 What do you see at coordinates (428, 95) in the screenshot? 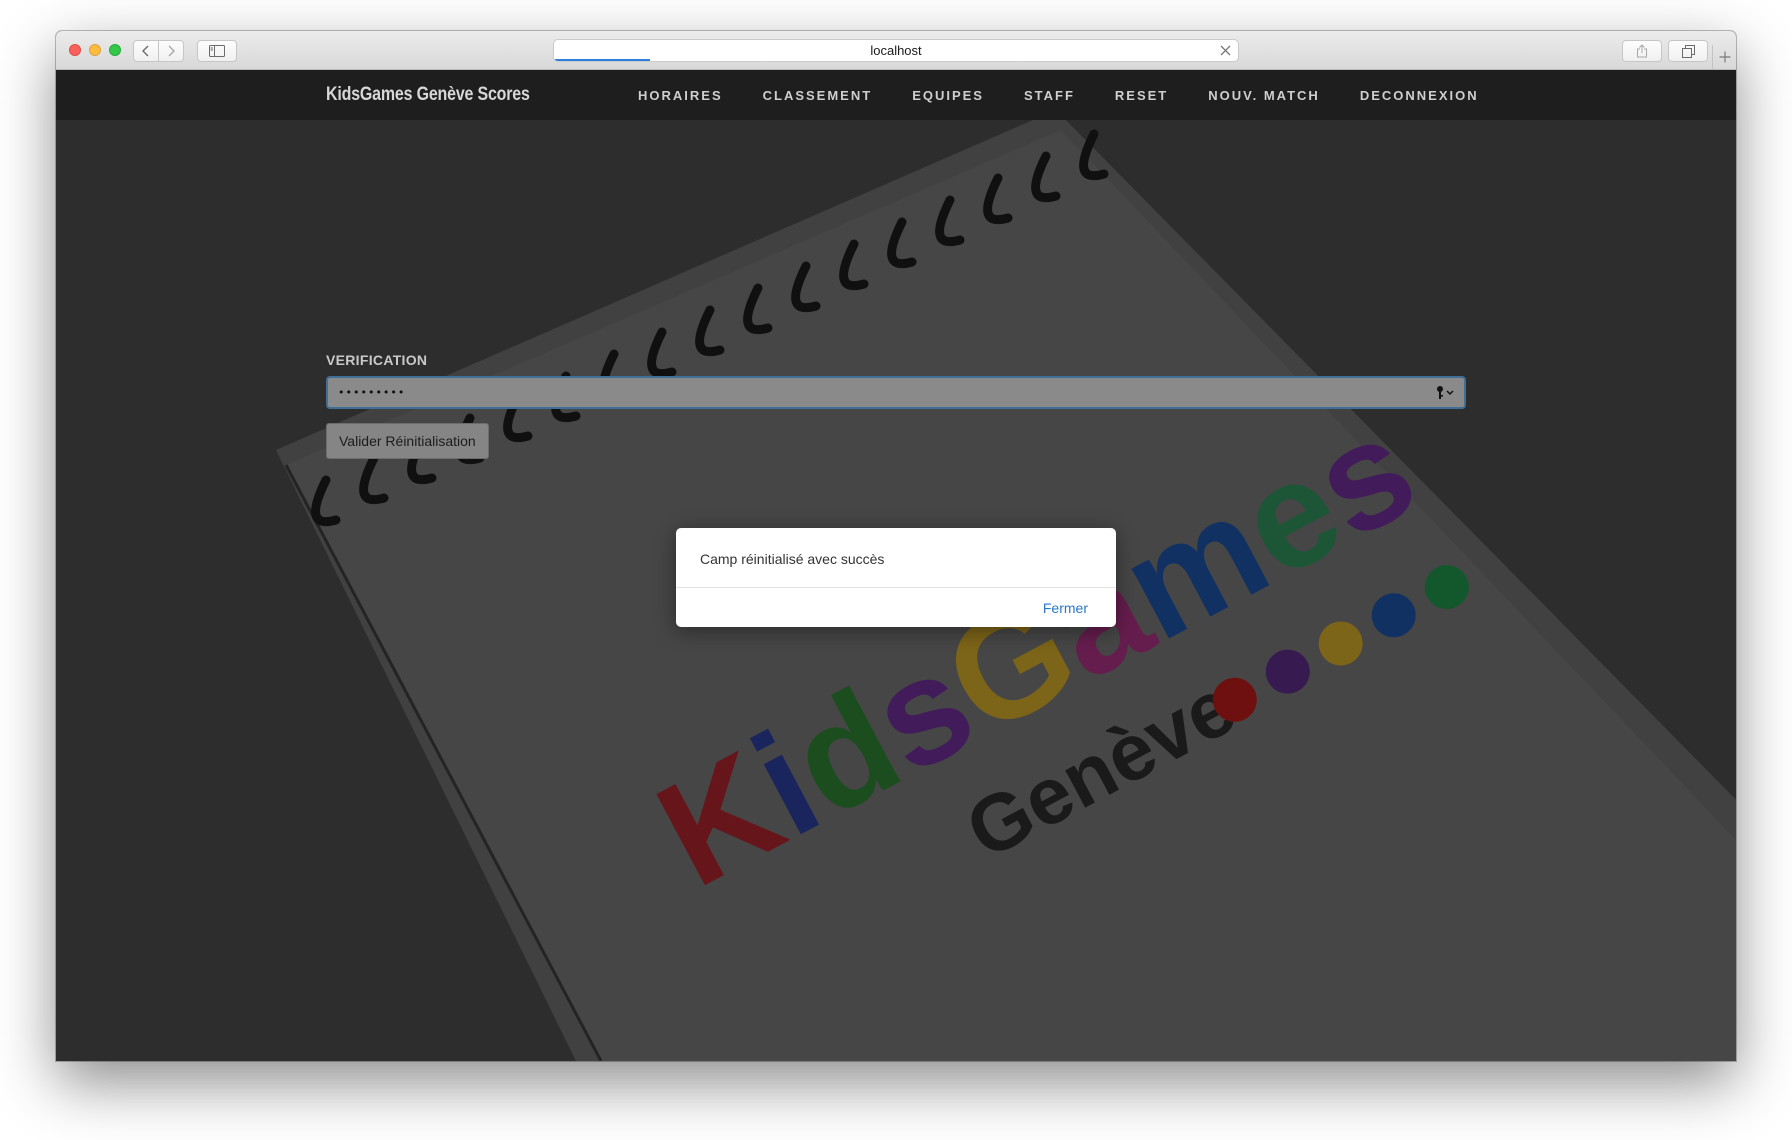
I see `site-brand: KidsGames Genève Scores` at bounding box center [428, 95].